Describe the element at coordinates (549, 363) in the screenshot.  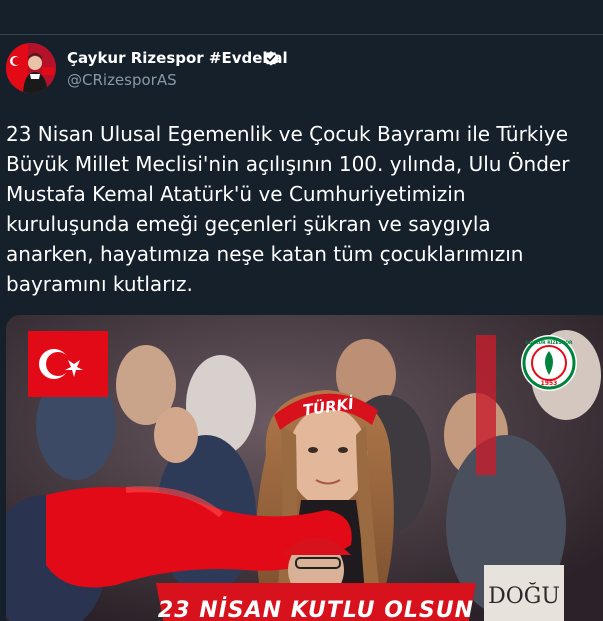
I see `rizespor-logo: 1953 ÇAYKUR RİZESPOR` at that location.